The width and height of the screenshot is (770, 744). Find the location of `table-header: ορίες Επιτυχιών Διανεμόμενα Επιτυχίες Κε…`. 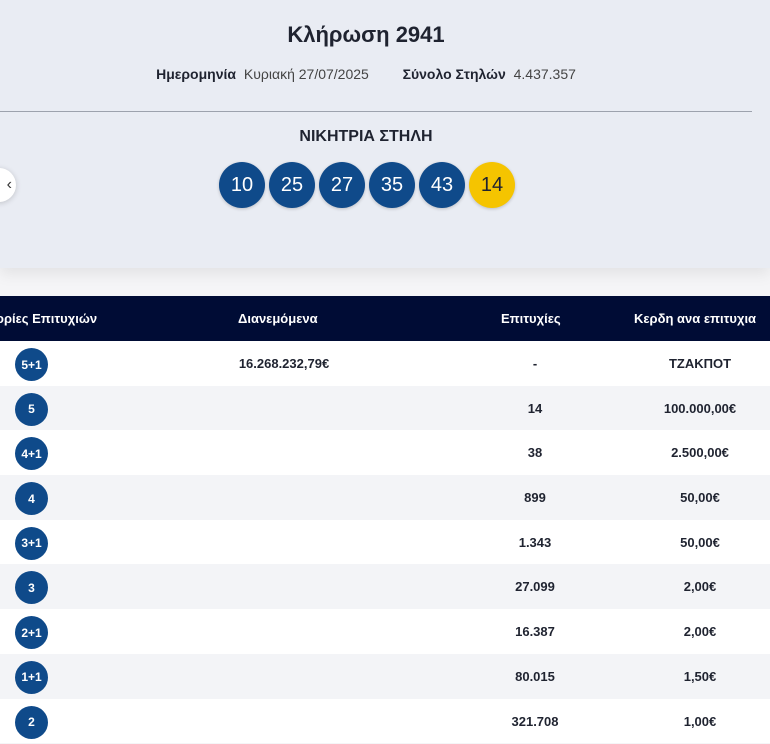

table-header: ορίες Επιτυχιών Διανεμόμενα Επιτυχίες Κε… is located at coordinates (385, 318).